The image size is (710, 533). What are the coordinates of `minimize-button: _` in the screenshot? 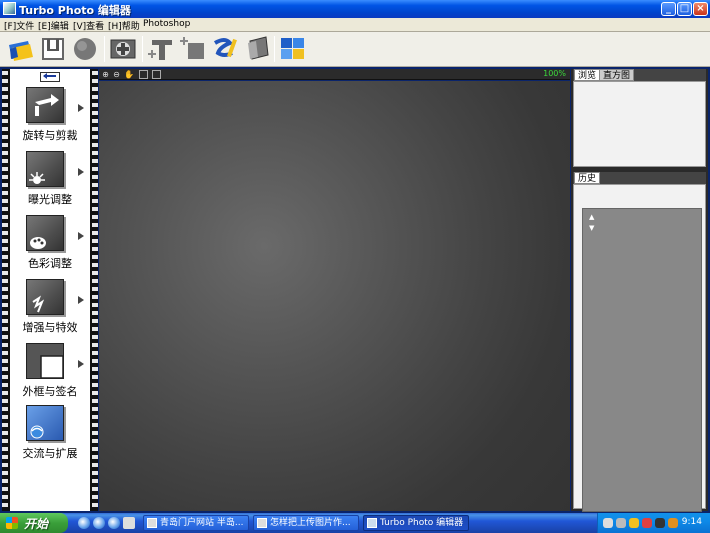 It's located at (668, 9).